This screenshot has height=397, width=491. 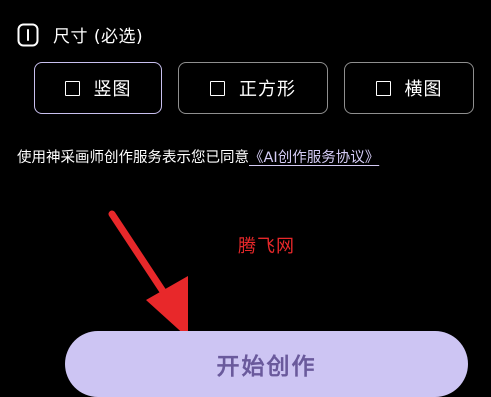 I want to click on size-section-header: 尺寸 (必选), so click(x=80, y=34).